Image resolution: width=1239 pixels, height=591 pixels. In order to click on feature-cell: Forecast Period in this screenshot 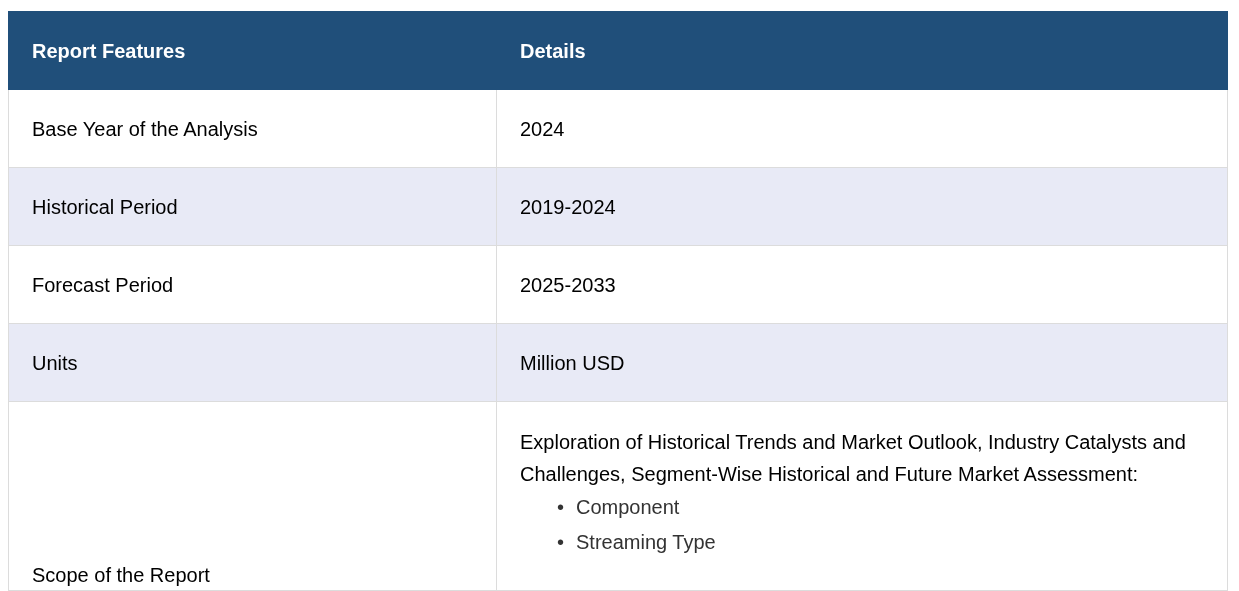, I will do `click(252, 284)`.